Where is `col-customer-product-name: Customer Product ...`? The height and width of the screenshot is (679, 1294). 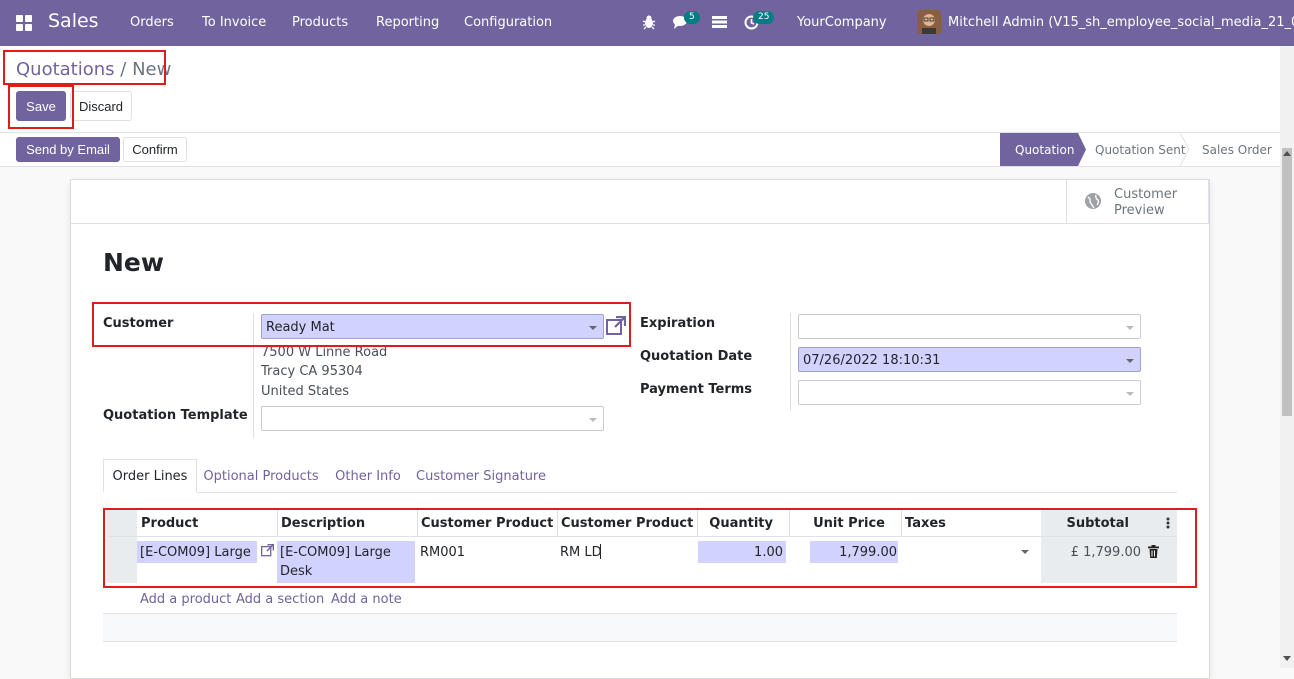 col-customer-product-name: Customer Product ... is located at coordinates (627, 523).